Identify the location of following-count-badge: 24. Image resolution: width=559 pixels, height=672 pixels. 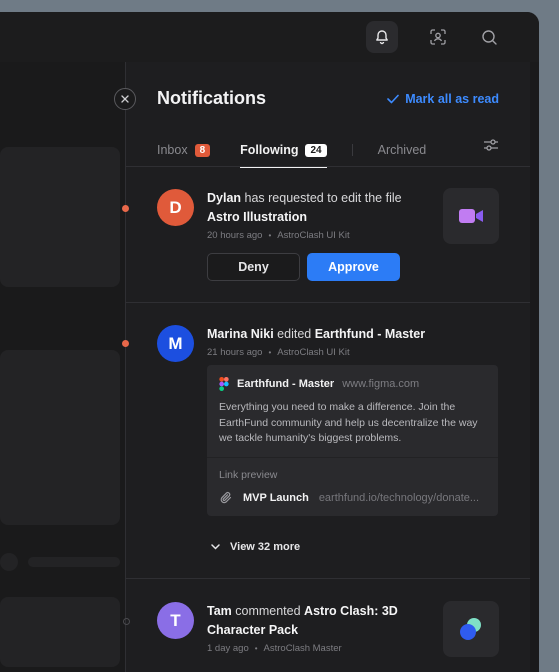
(316, 150).